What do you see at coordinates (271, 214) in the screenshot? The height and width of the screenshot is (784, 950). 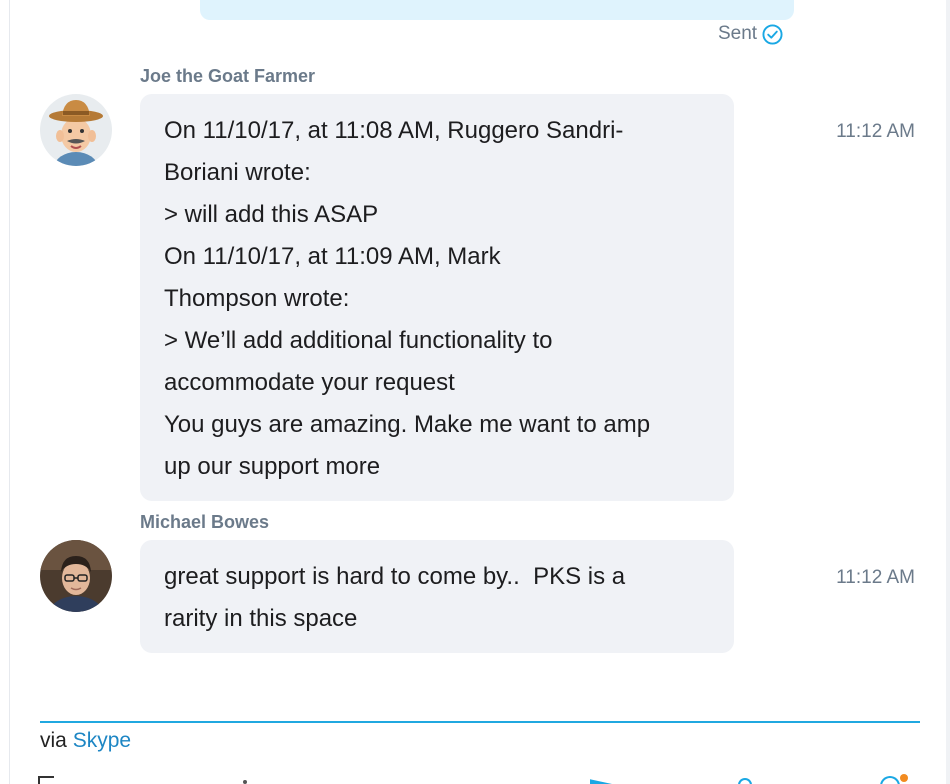 I see `message-line: > will add this ASAP` at bounding box center [271, 214].